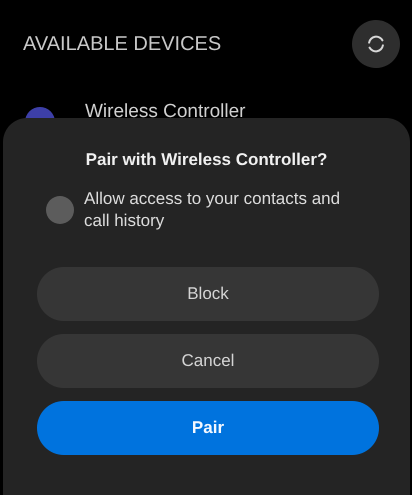  What do you see at coordinates (206, 160) in the screenshot?
I see `dialog-title: Pair with Wireless Controller?` at bounding box center [206, 160].